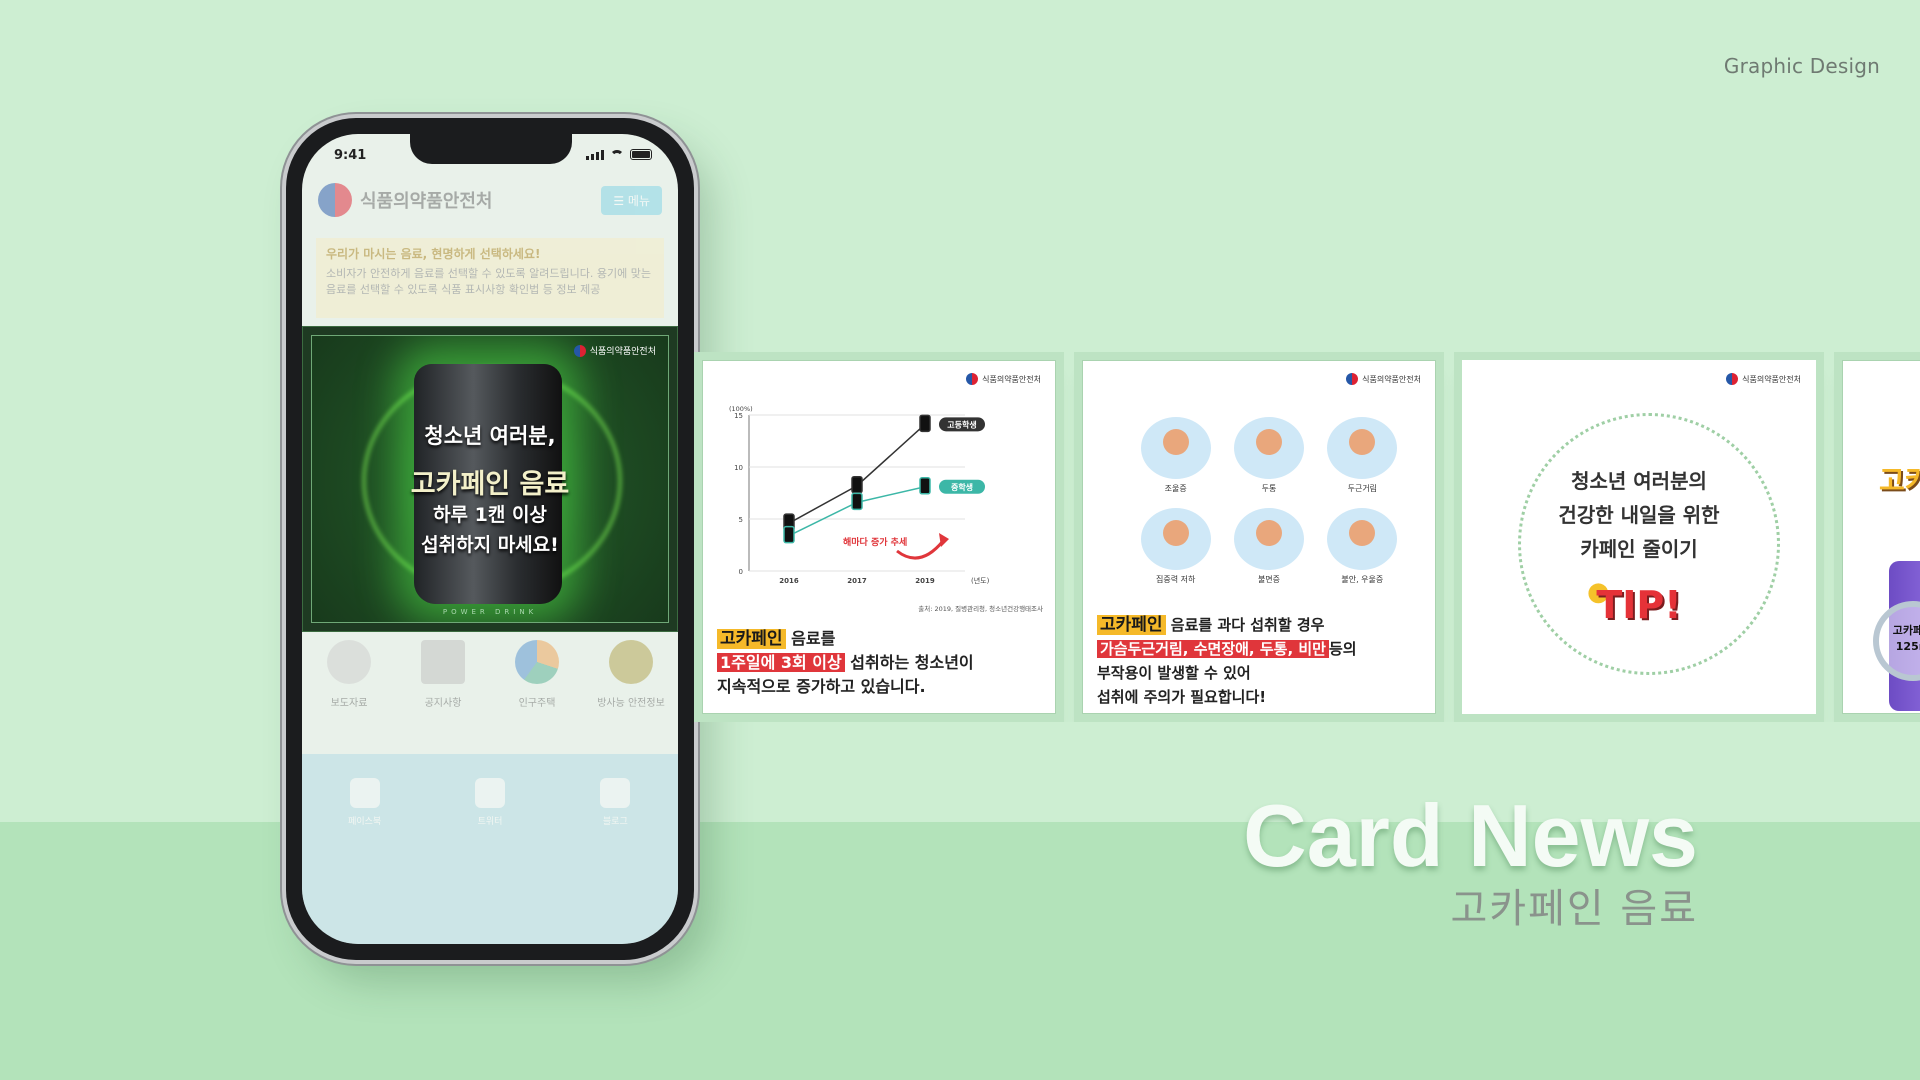 This screenshot has width=1920, height=1080. I want to click on quick-item-notice: 공지사항, so click(443, 683).